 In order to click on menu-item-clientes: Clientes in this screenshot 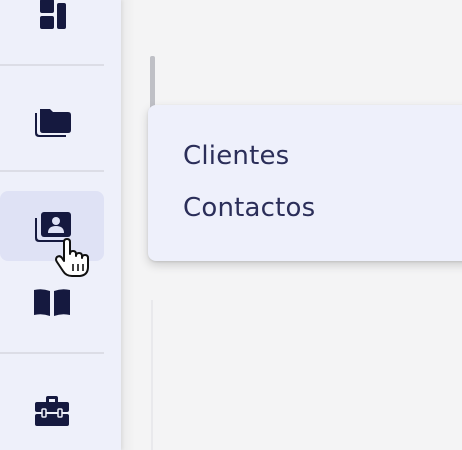, I will do `click(236, 156)`.